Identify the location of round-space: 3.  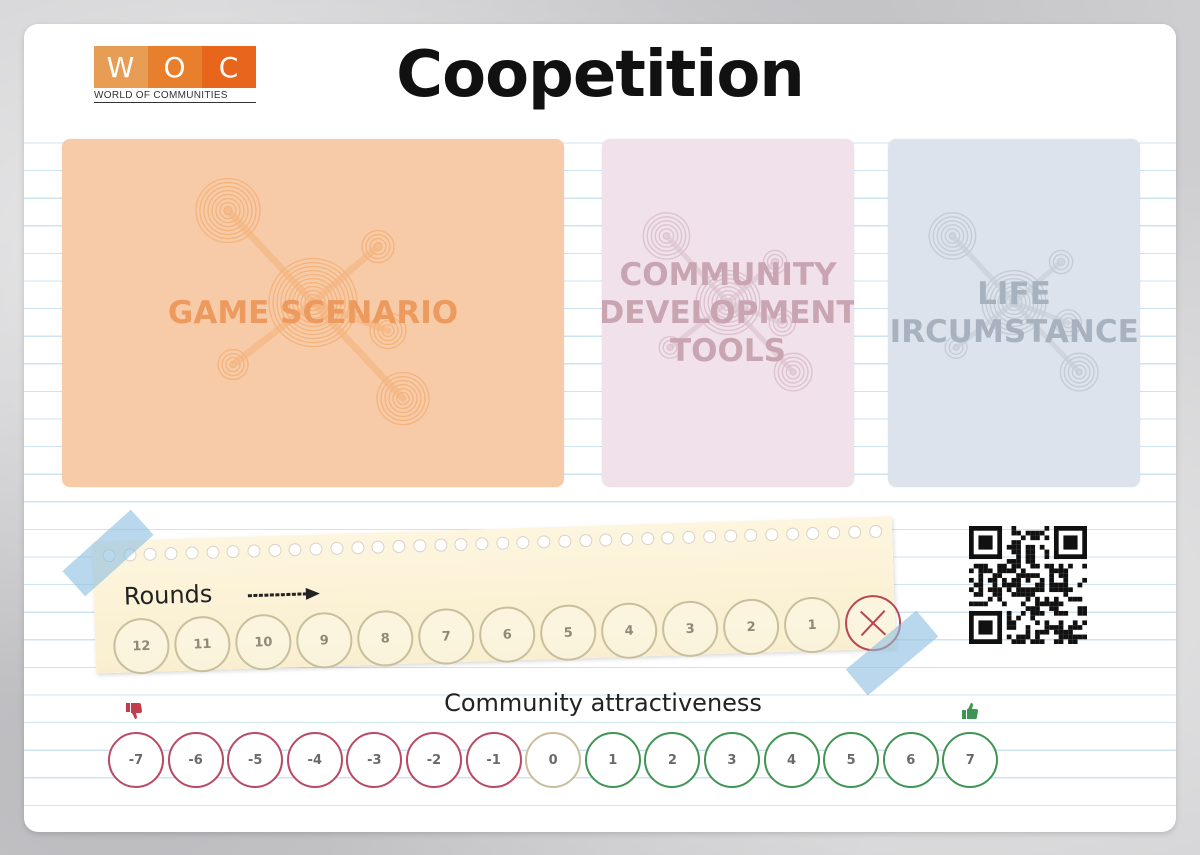
(690, 628).